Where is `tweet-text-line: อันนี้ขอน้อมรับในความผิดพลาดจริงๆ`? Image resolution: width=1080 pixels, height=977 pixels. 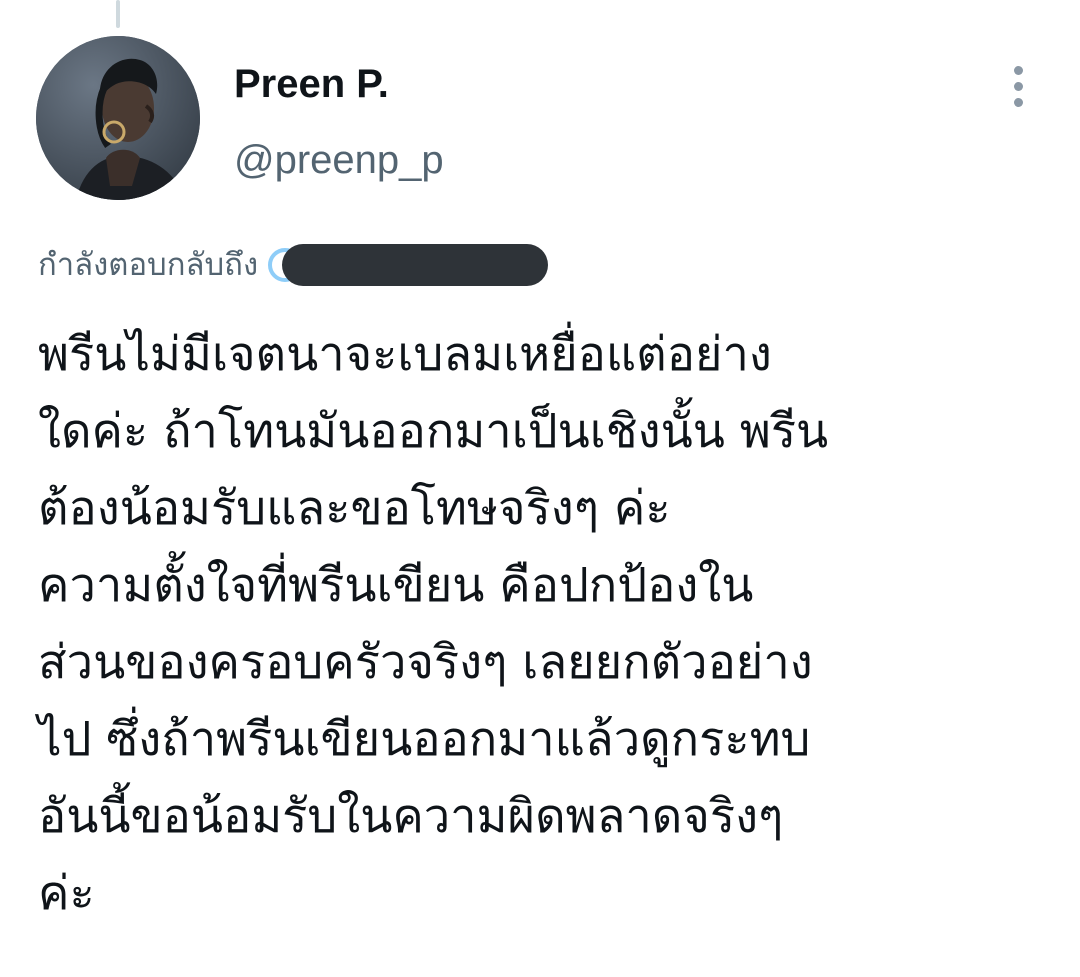
tweet-text-line: อันนี้ขอน้อมรับในความผิดพลาดจริงๆ is located at coordinates (411, 816).